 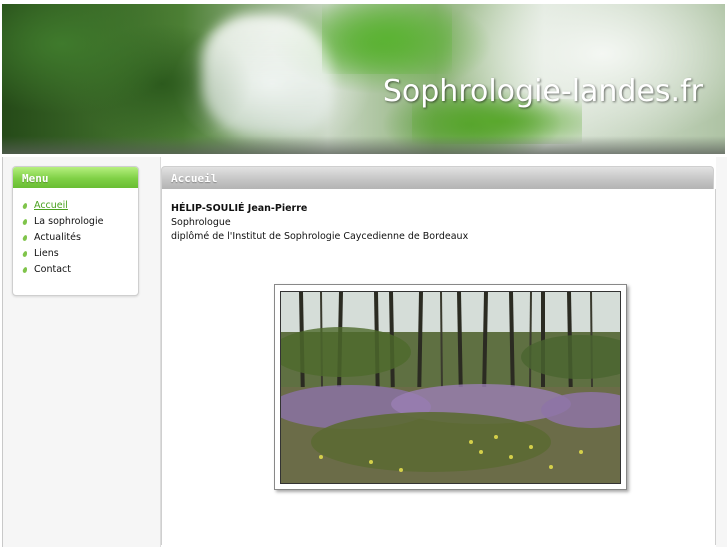 What do you see at coordinates (75, 177) in the screenshot?
I see `menu-title: Menu` at bounding box center [75, 177].